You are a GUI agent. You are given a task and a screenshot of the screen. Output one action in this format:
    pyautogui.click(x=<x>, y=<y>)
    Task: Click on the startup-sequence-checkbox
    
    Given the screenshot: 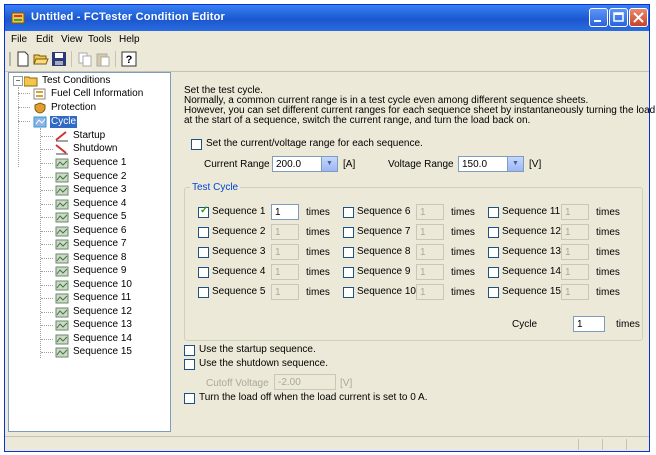 What is the action you would take?
    pyautogui.click(x=189, y=350)
    